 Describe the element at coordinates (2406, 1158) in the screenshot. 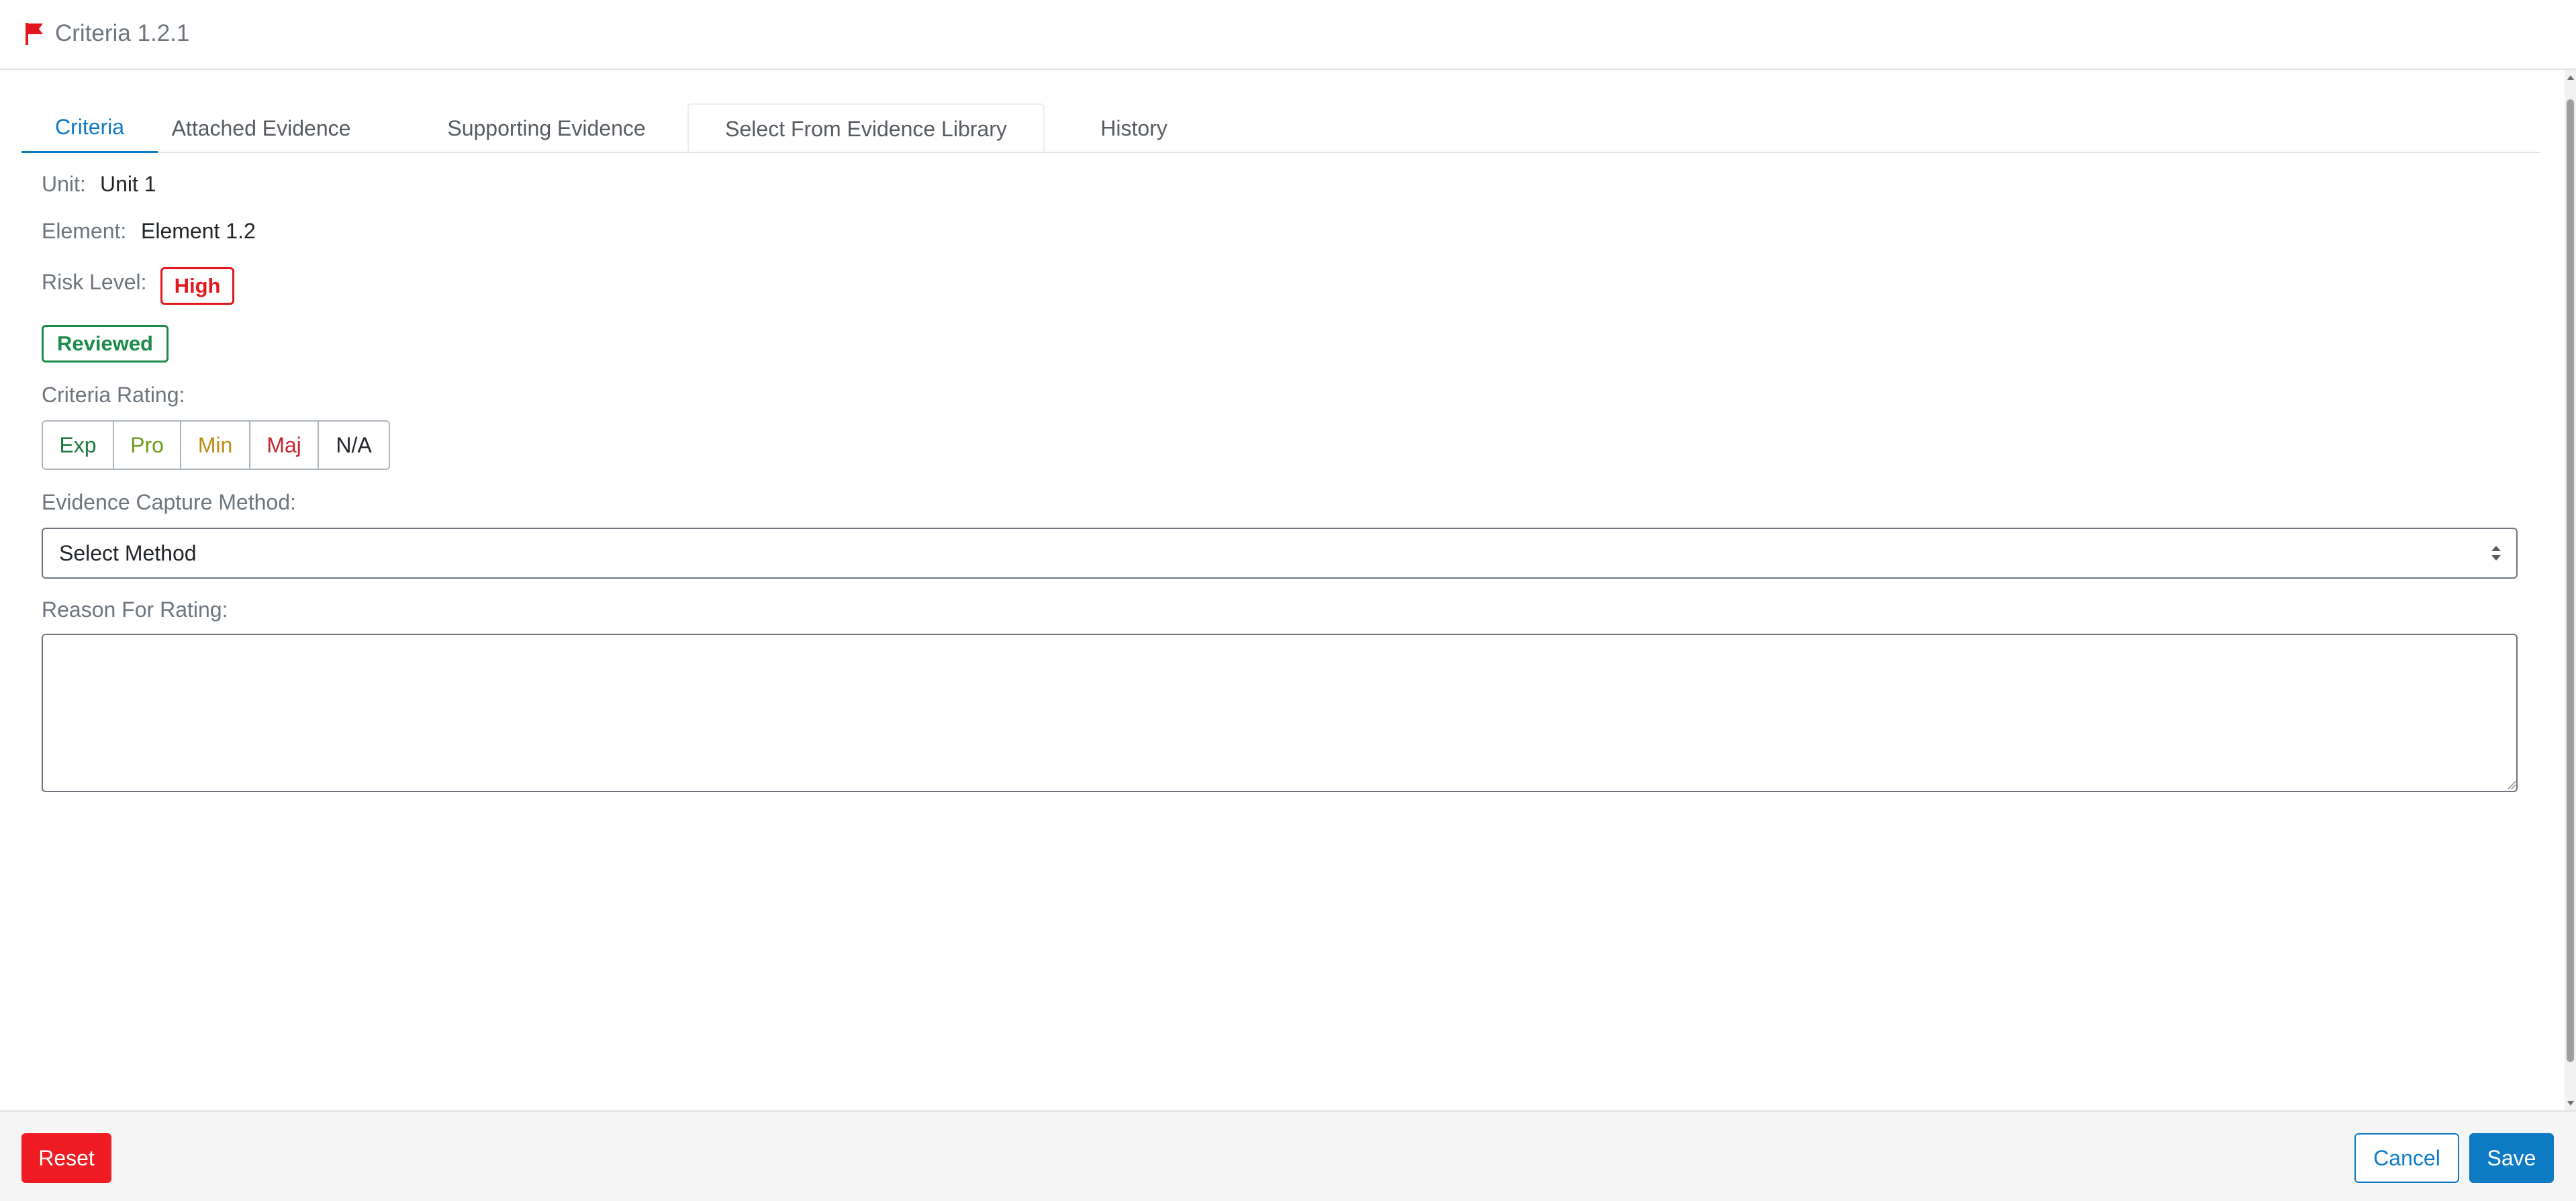

I see `cancel-button: Cancel` at that location.